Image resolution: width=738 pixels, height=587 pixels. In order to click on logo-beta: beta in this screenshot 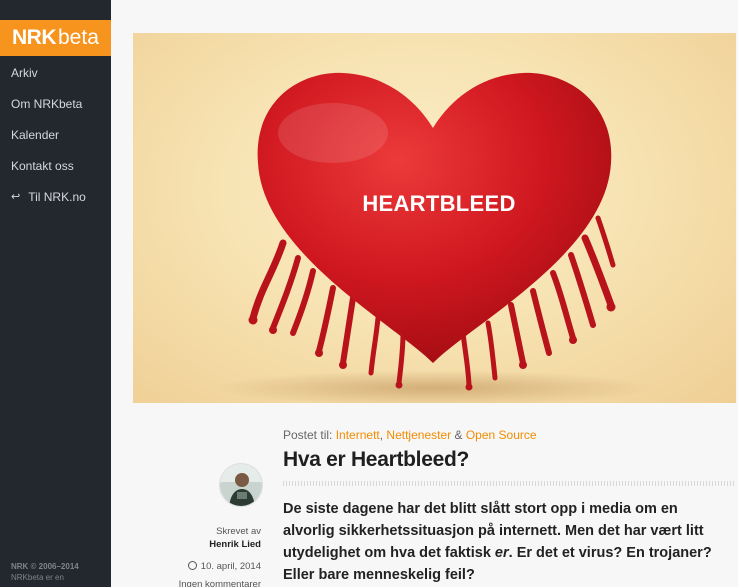, I will do `click(78, 37)`.